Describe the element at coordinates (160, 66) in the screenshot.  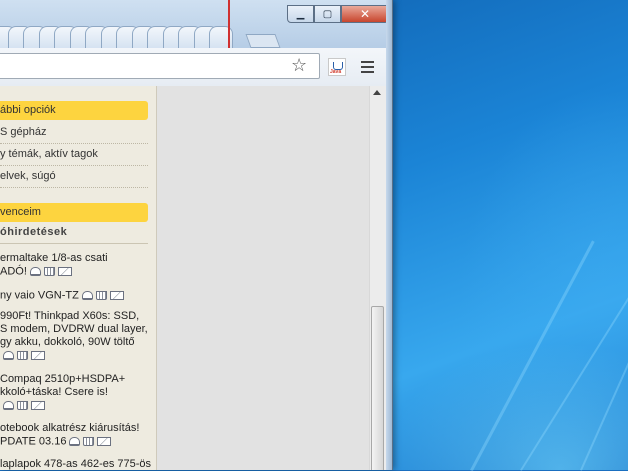
I see `address-bar: ☆` at that location.